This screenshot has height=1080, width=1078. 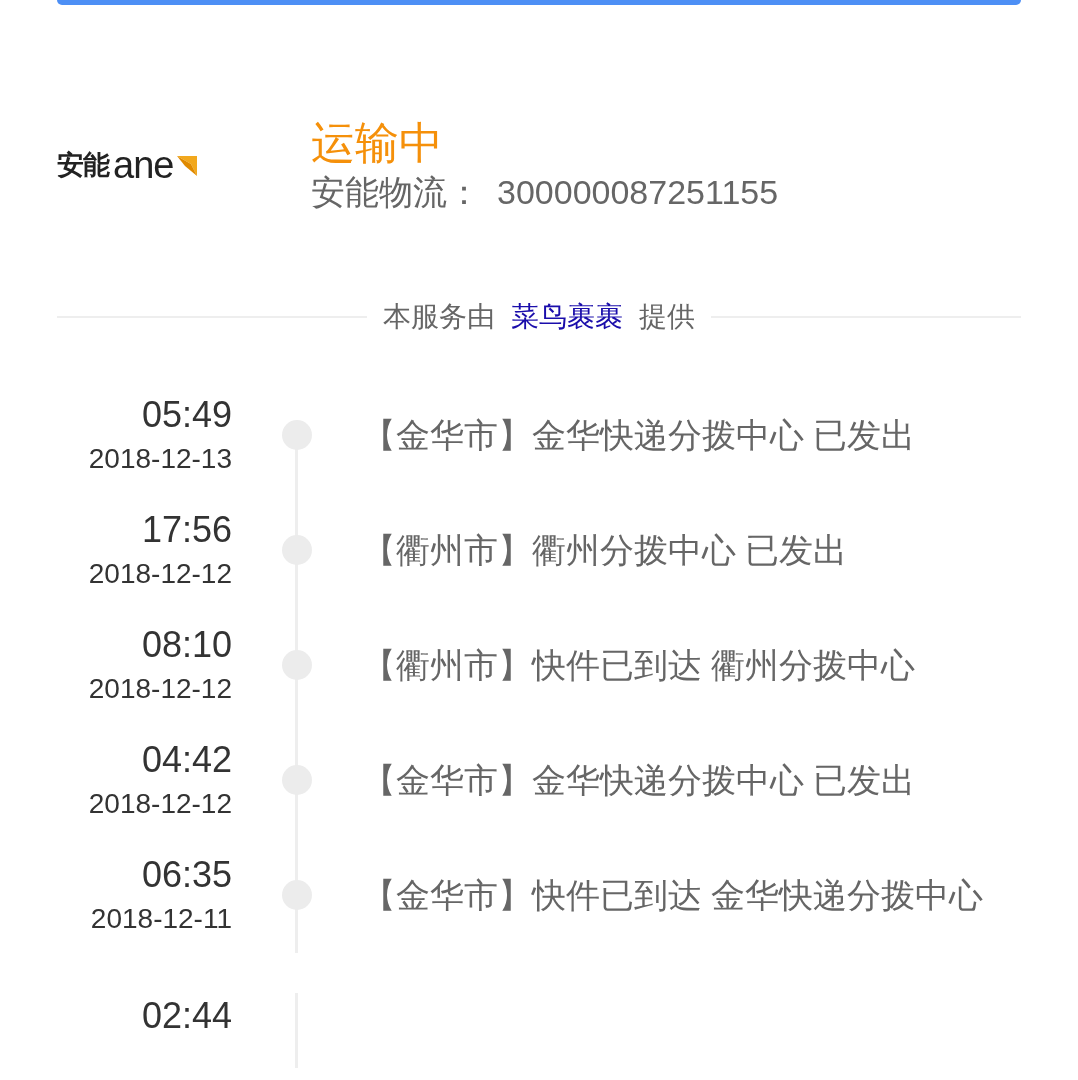 I want to click on event-date: 2018-12-13, so click(x=159, y=459).